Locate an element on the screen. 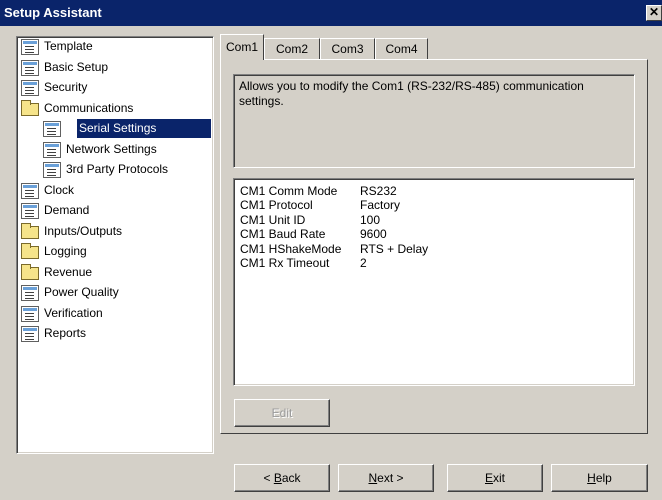 This screenshot has height=500, width=662. tab-com2: Com2 is located at coordinates (292, 49).